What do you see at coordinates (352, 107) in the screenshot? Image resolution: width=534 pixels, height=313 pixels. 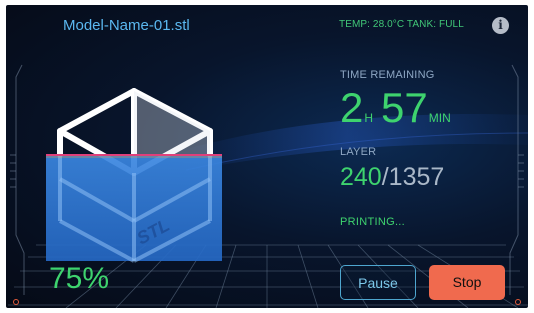 I see `hours-value: 2` at bounding box center [352, 107].